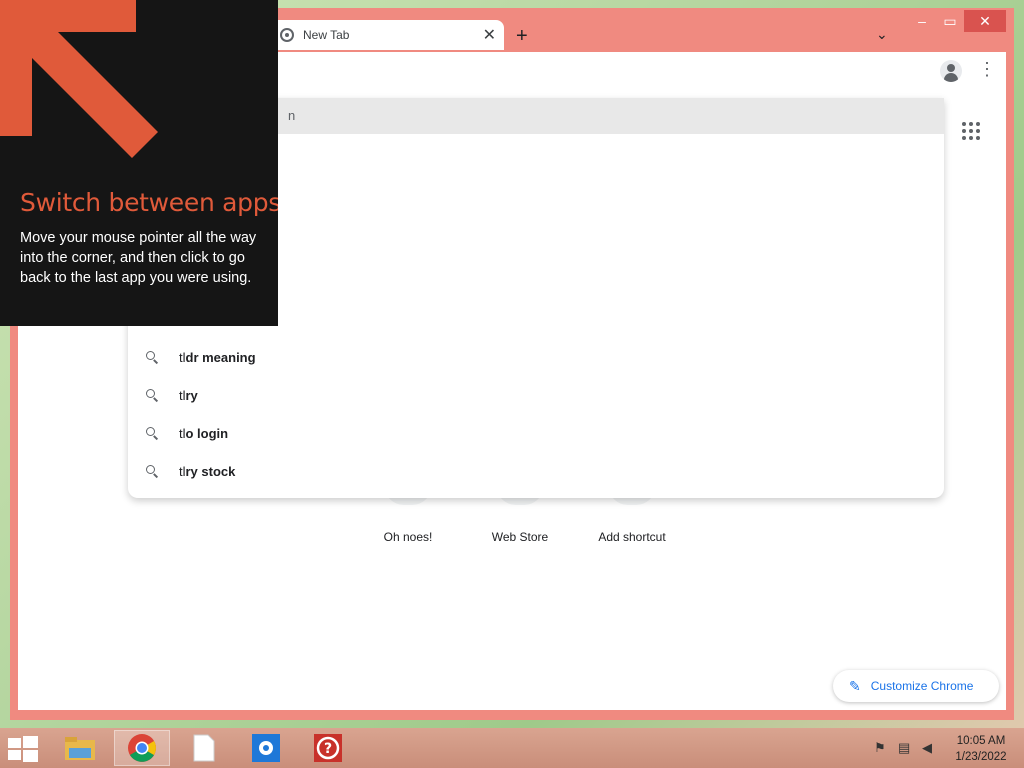 The height and width of the screenshot is (768, 1024). What do you see at coordinates (904, 748) in the screenshot?
I see `network-icon: ▤` at bounding box center [904, 748].